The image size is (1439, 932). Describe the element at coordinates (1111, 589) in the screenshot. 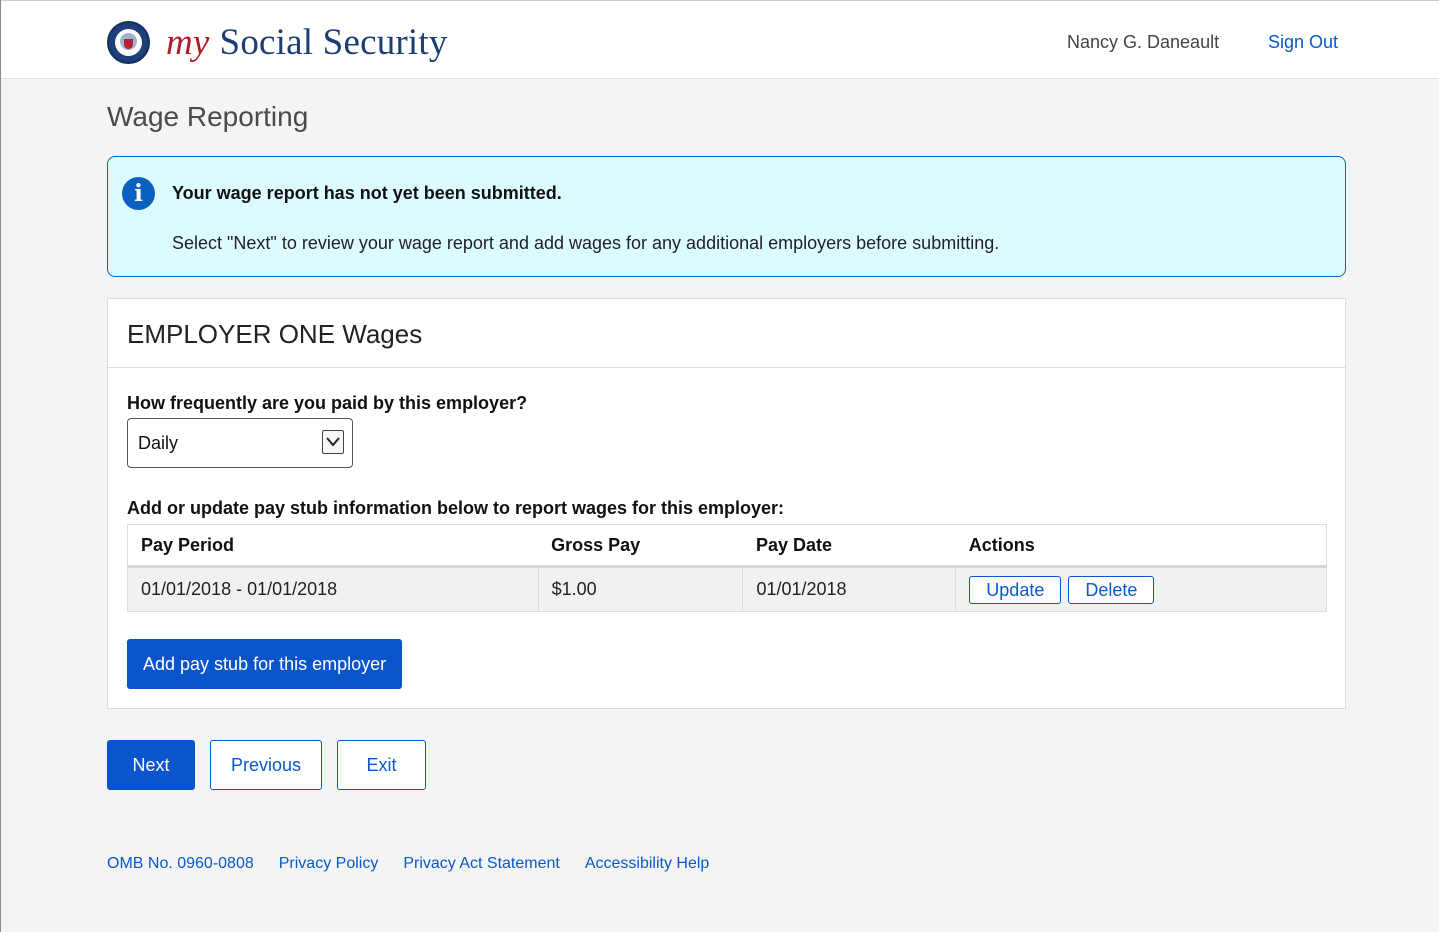

I see `delete-button: Delete` at that location.